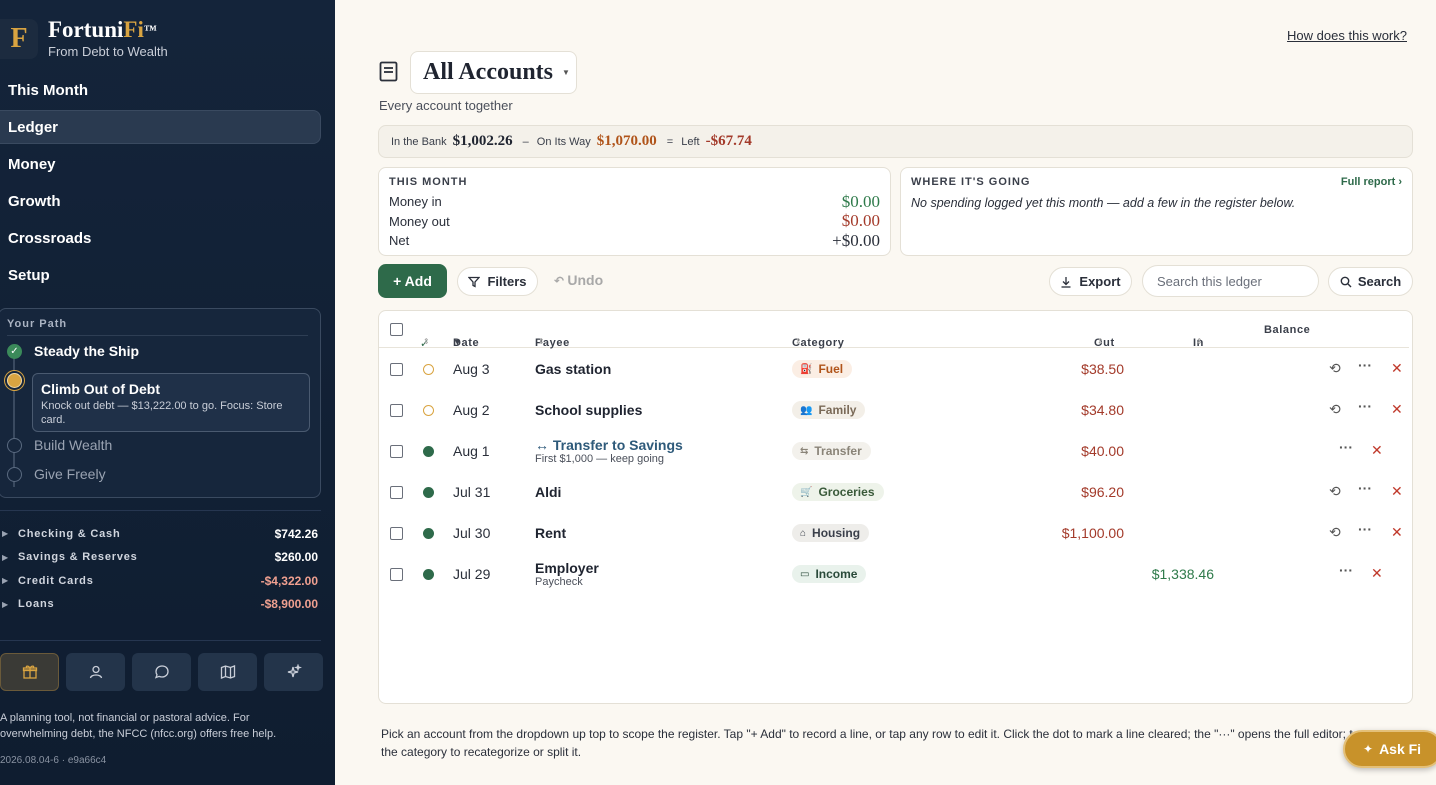 This screenshot has height=785, width=1436. Describe the element at coordinates (1230, 281) in the screenshot. I see `search-input` at that location.